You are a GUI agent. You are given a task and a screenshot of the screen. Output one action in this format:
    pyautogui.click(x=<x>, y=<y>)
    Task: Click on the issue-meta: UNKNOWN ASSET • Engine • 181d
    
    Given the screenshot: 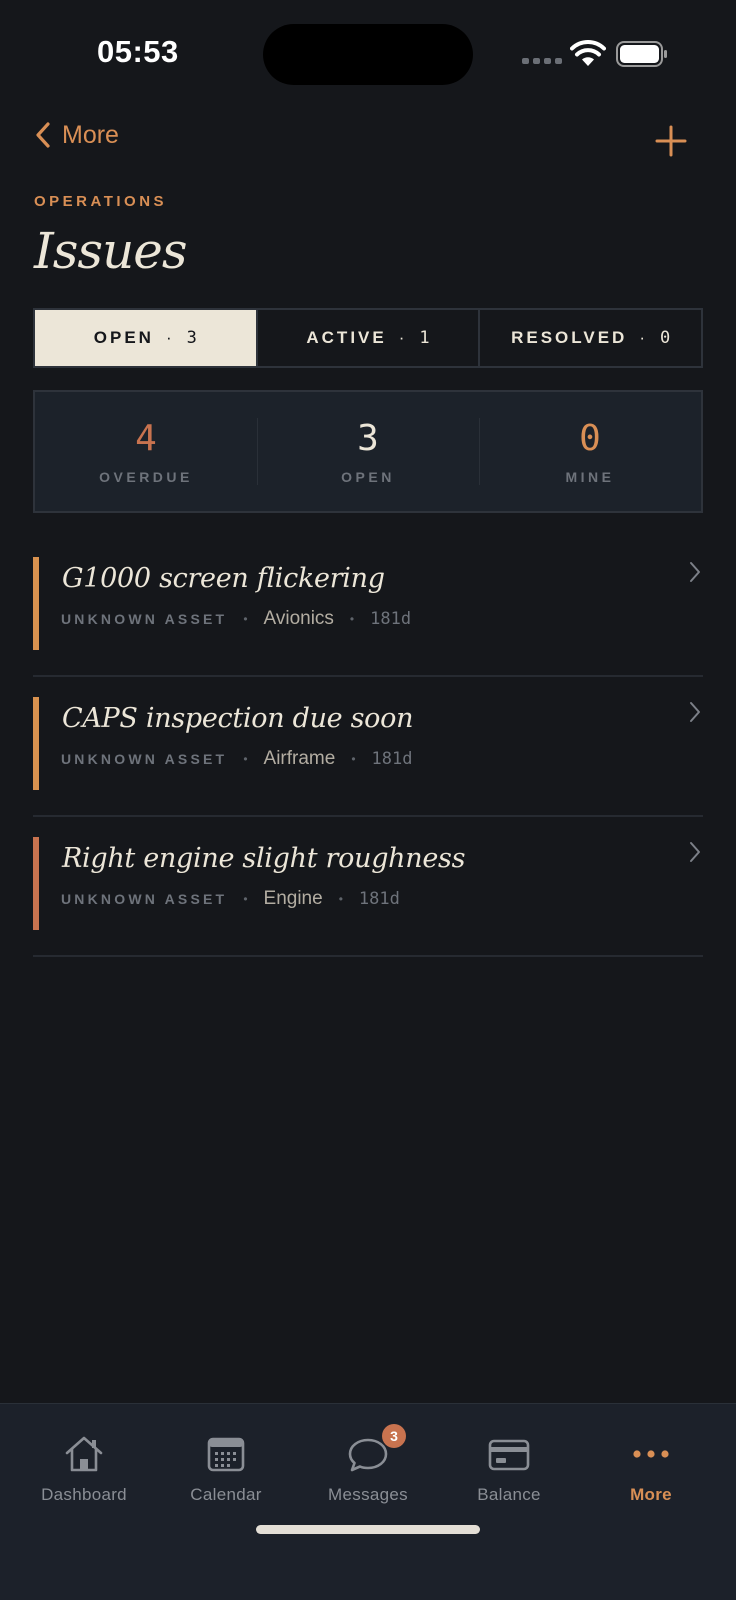 What is the action you would take?
    pyautogui.click(x=230, y=899)
    